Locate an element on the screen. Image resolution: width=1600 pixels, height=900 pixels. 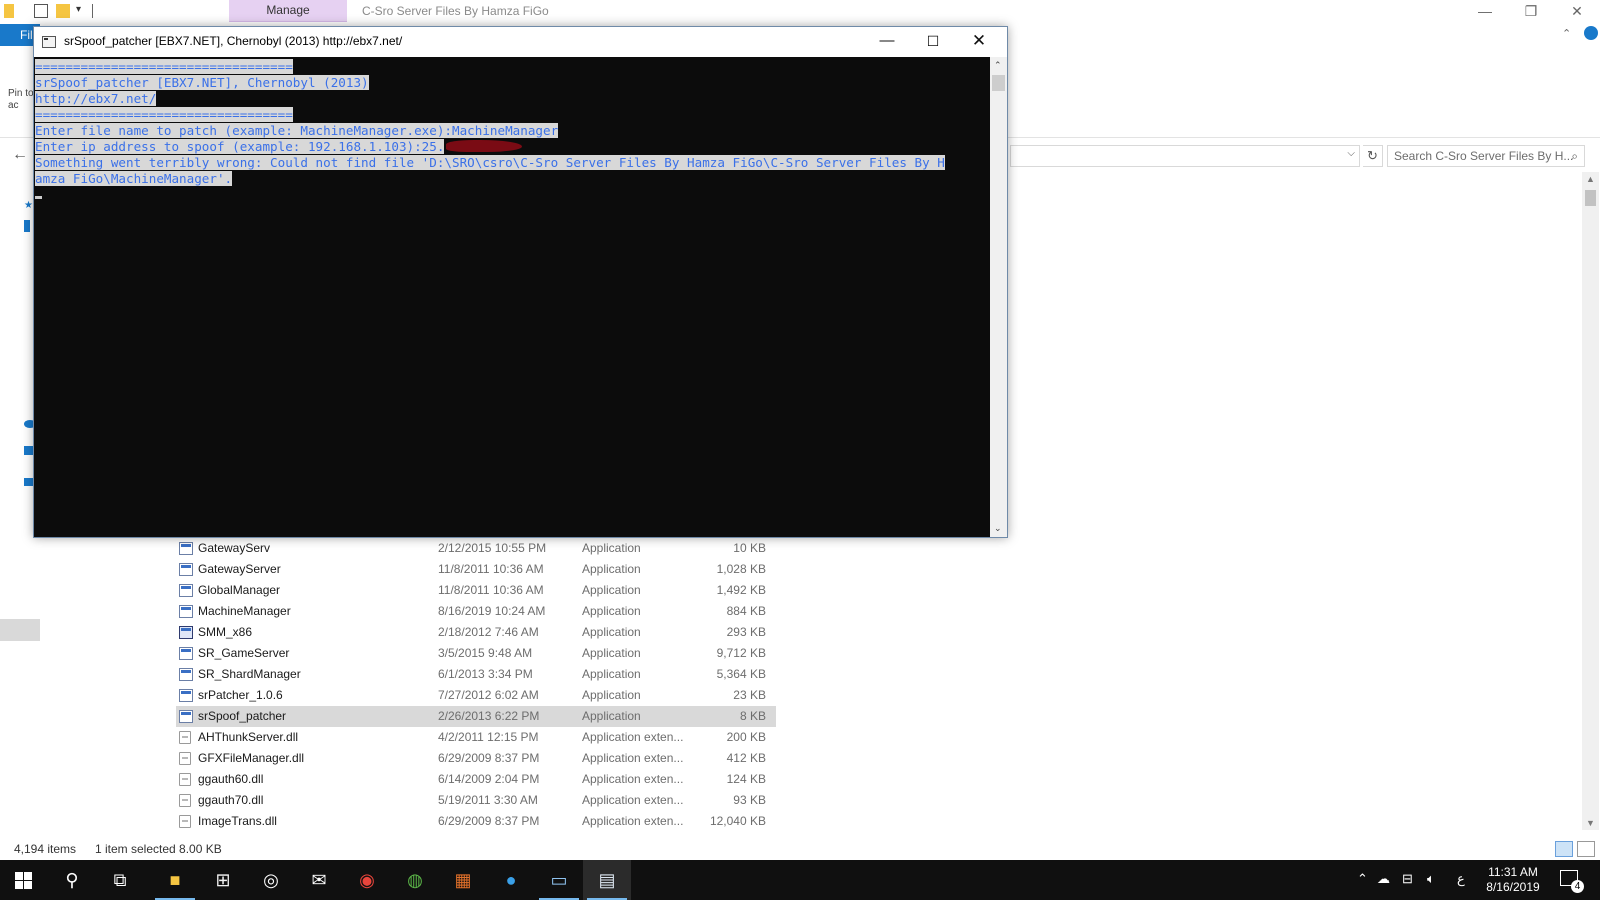
refresh-icon: ↻ is located at coordinates (1373, 156).